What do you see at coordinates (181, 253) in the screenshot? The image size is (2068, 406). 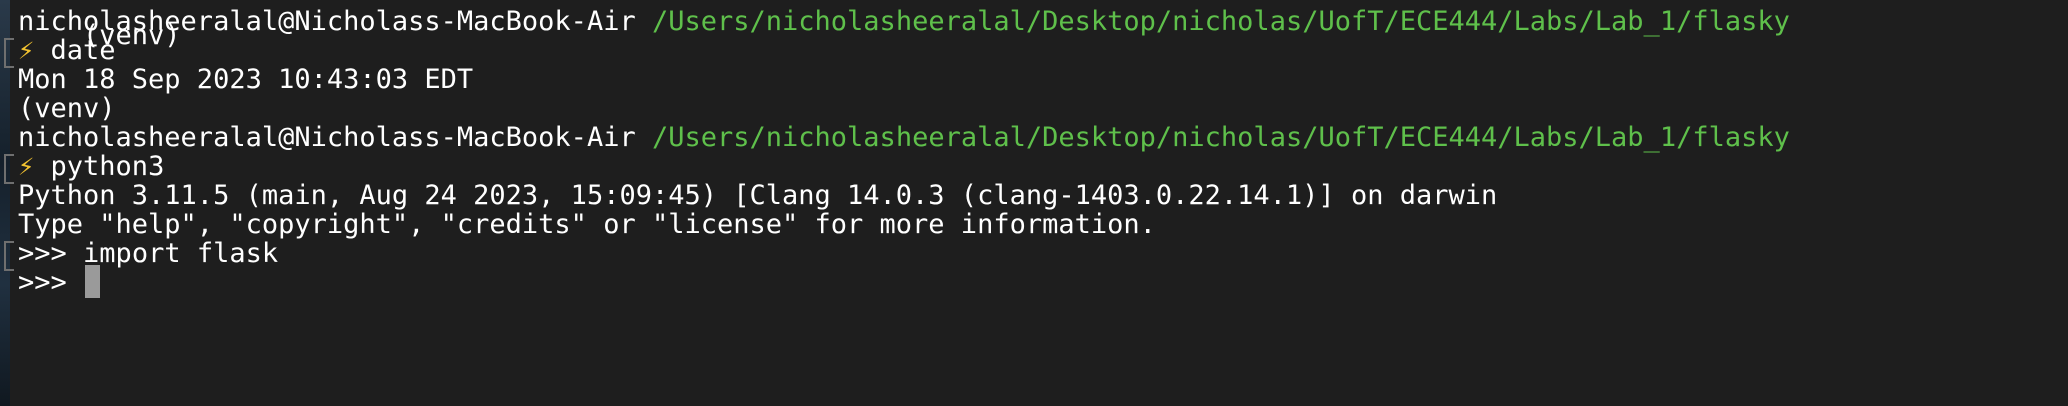 I see `repl-command-text: import flask` at bounding box center [181, 253].